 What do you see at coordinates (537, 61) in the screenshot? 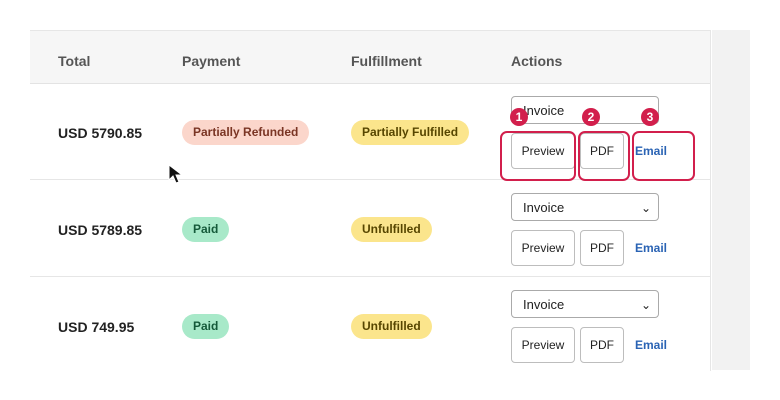
I see `column-header-actions: Actions` at bounding box center [537, 61].